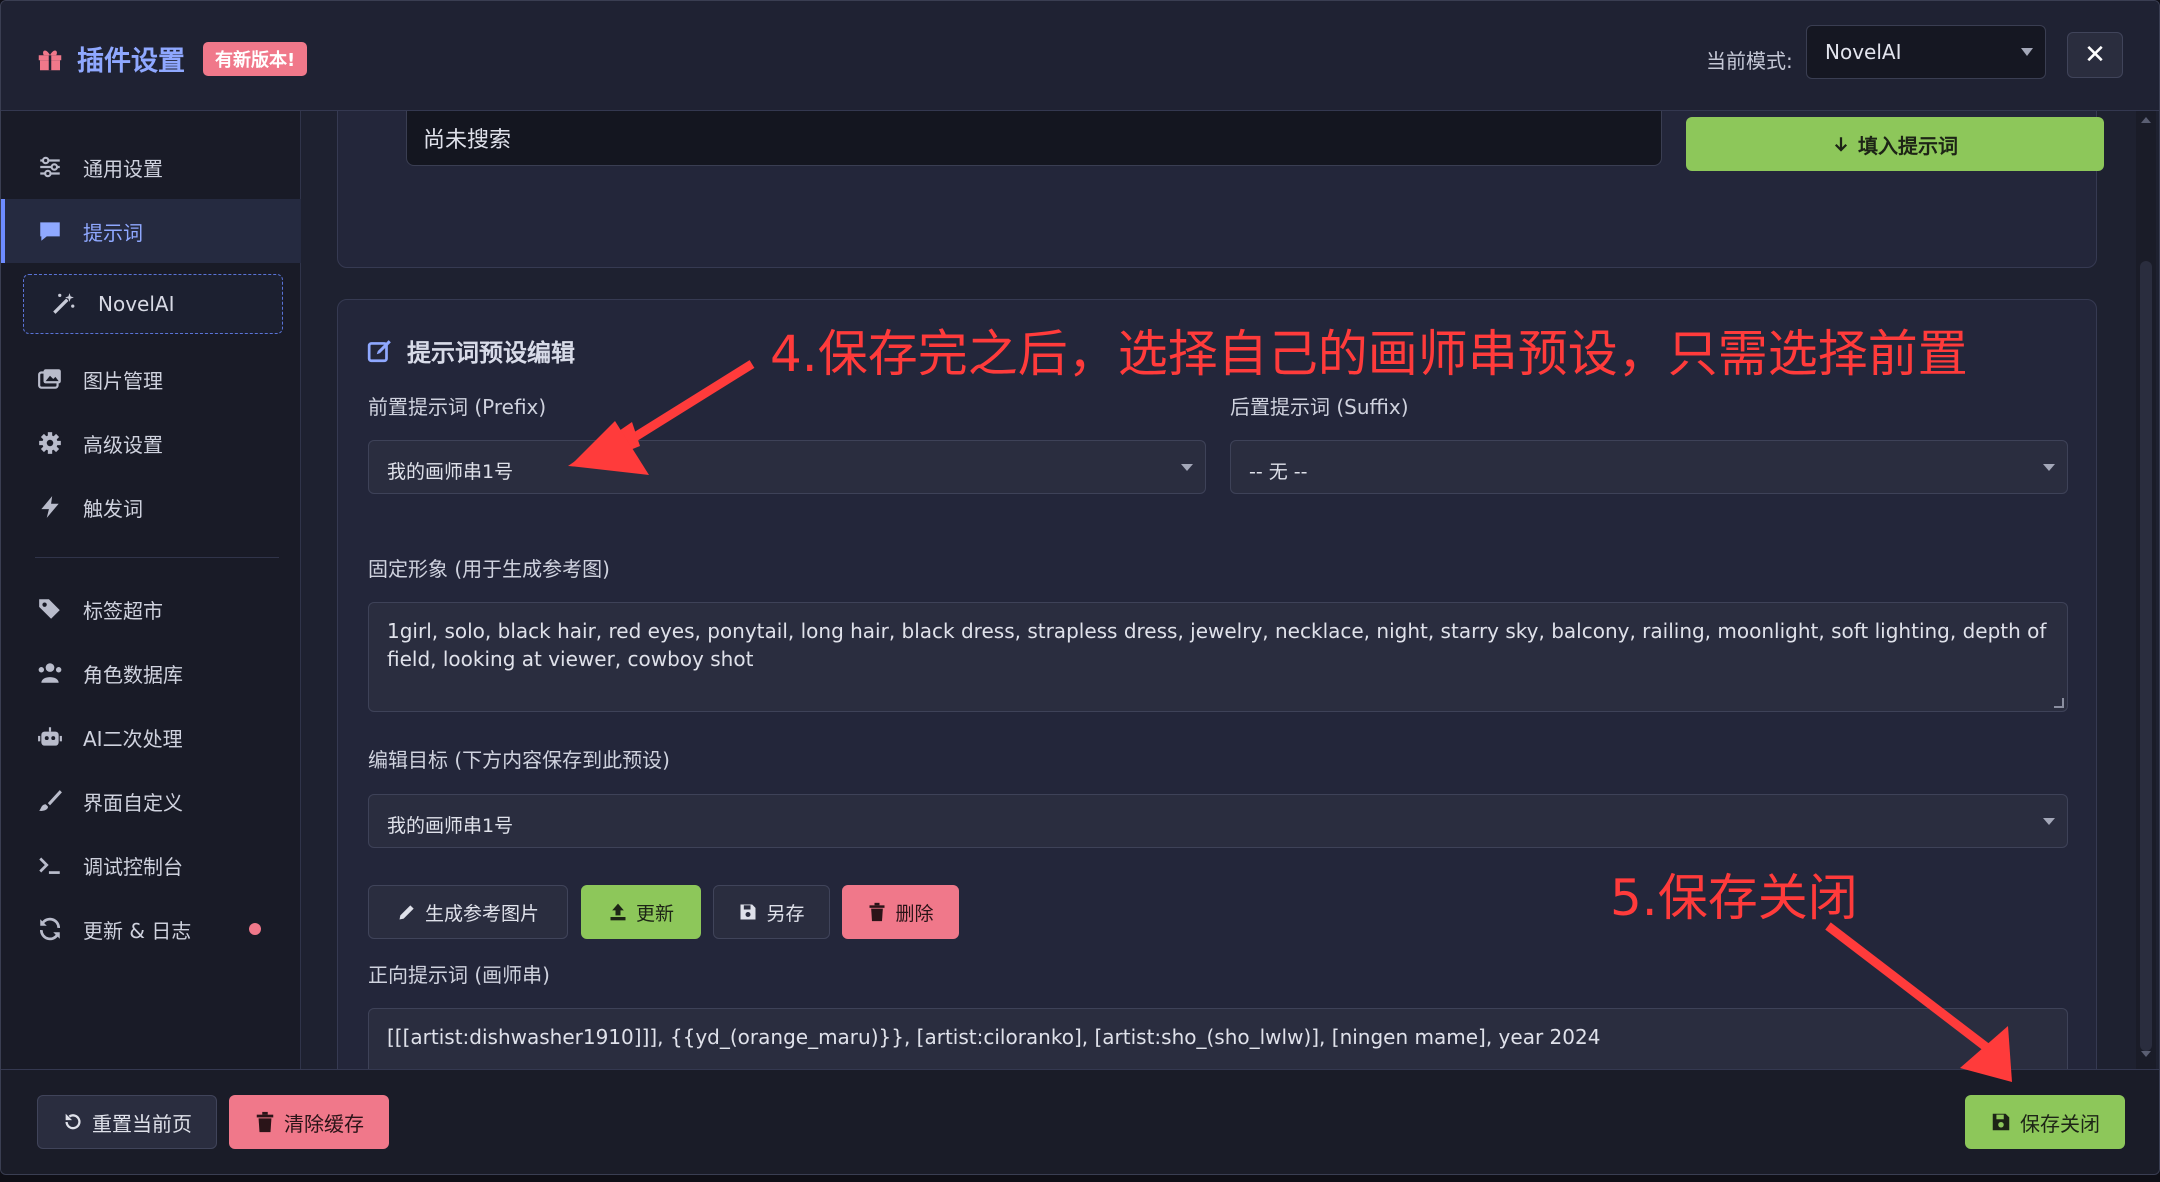  Describe the element at coordinates (50, 673) in the screenshot. I see `users-icon` at that location.